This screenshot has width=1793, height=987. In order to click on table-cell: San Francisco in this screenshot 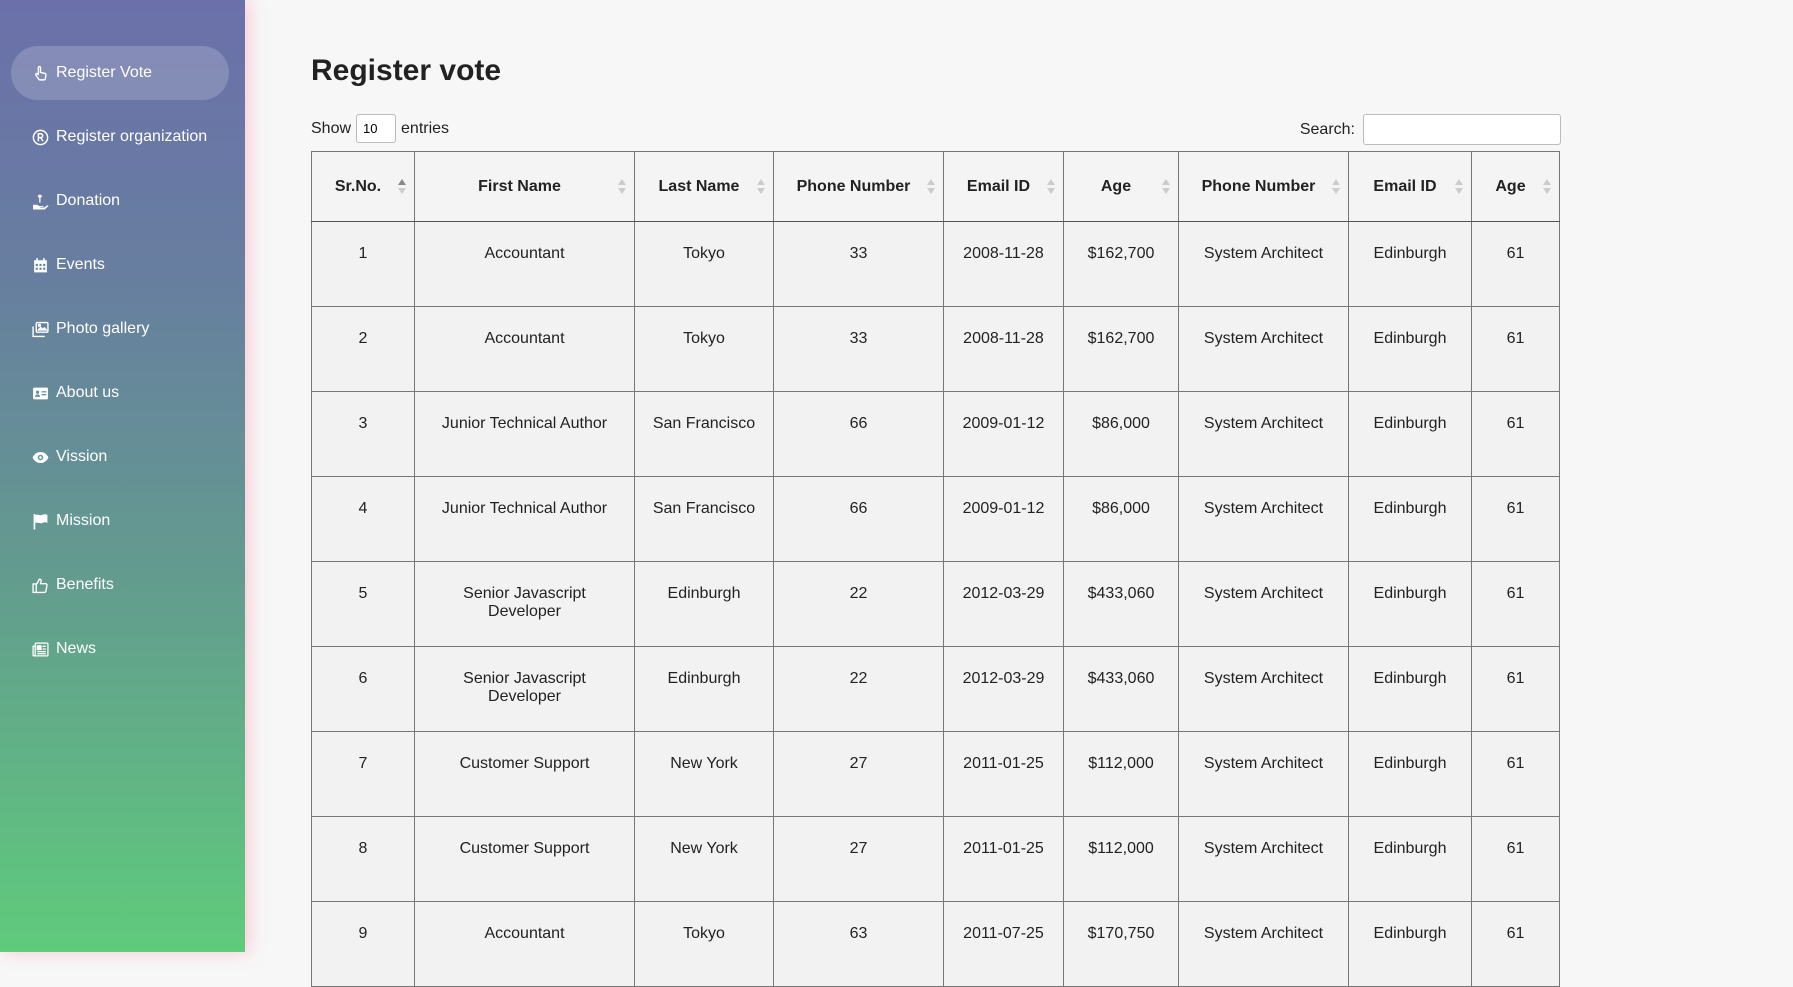, I will do `click(704, 519)`.